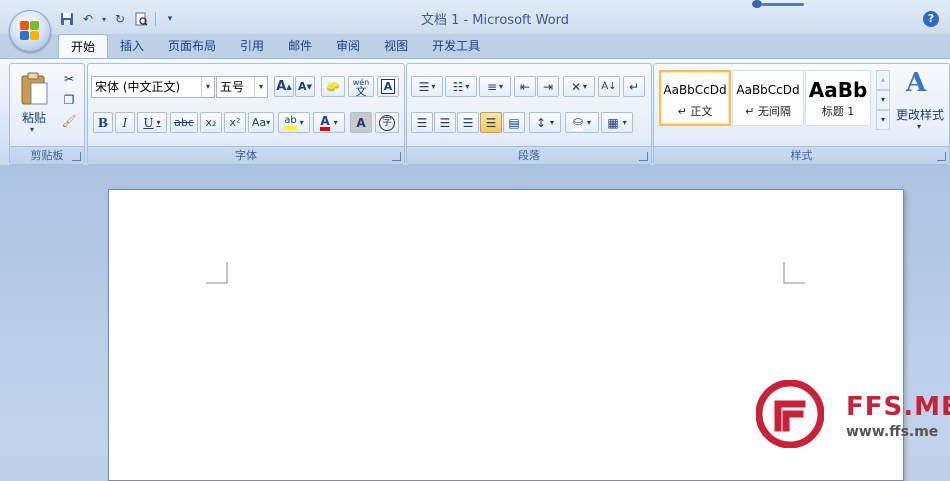  I want to click on style-normal-sample: AaBbCcDd, so click(695, 90).